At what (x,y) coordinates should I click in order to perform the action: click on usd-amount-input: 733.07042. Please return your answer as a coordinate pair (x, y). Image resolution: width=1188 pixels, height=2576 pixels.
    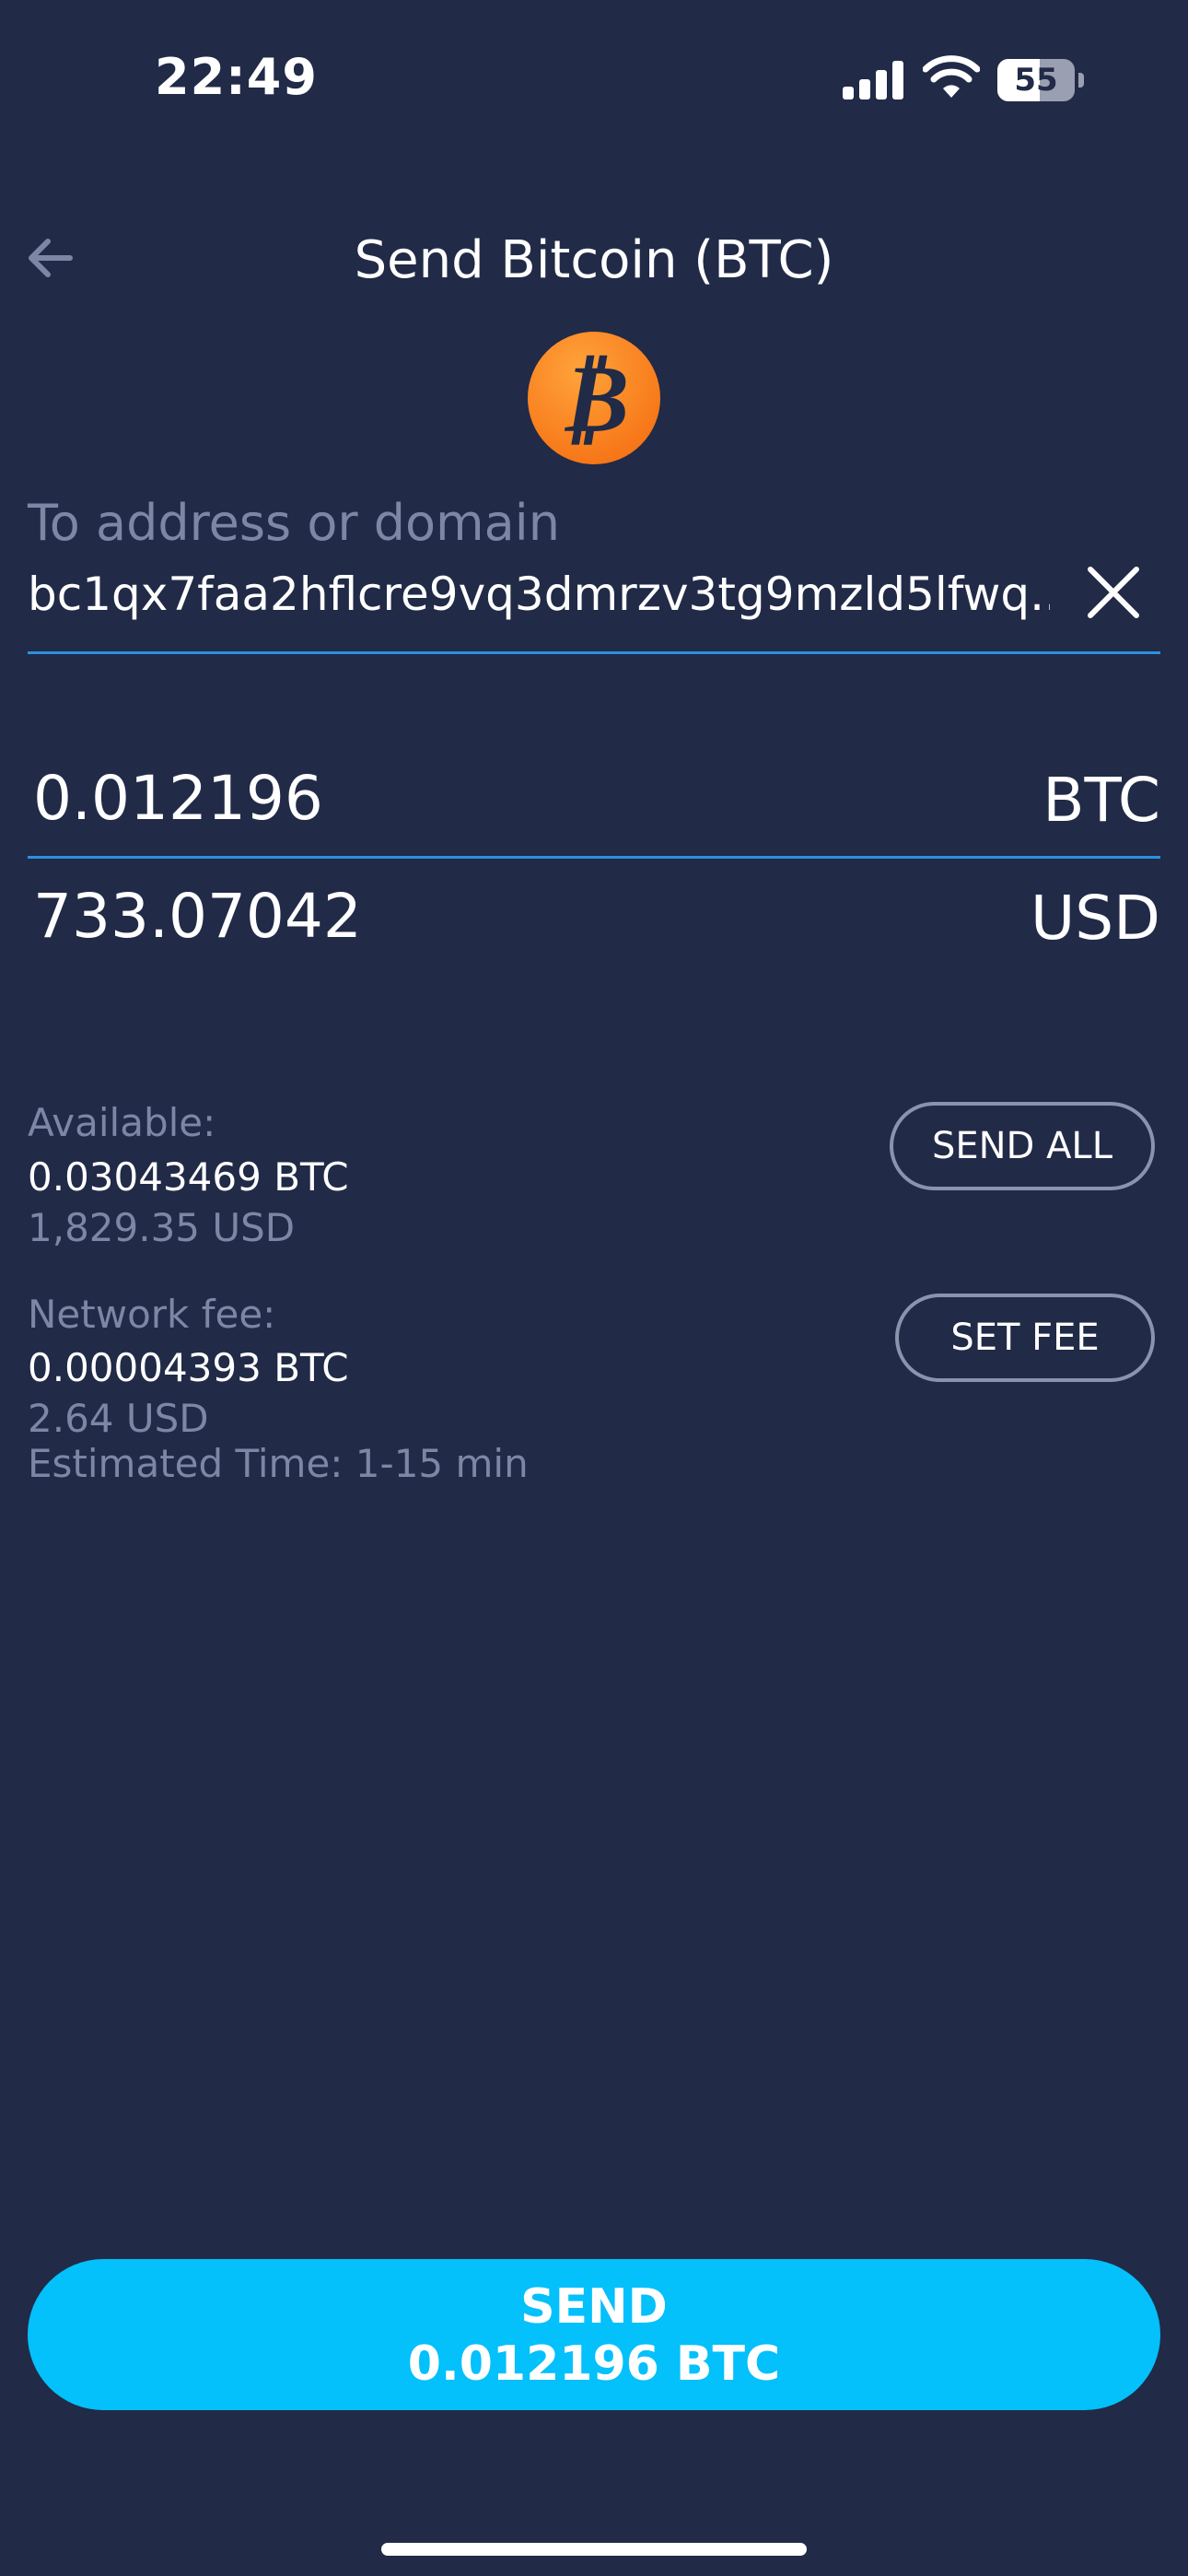
    Looking at the image, I should click on (197, 916).